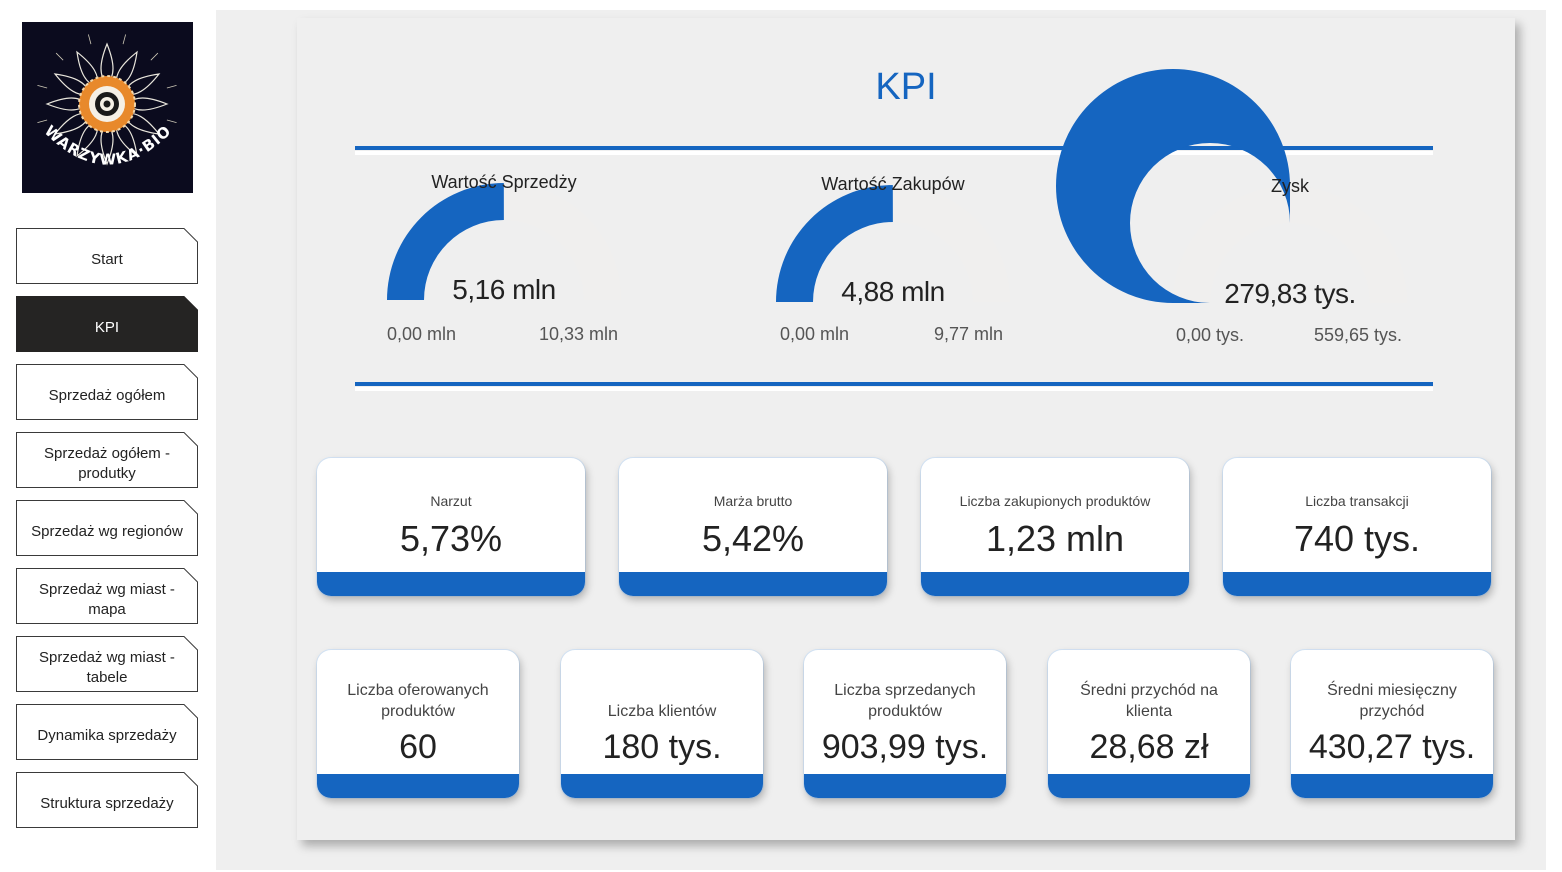 Image resolution: width=1562 pixels, height=872 pixels. Describe the element at coordinates (1210, 335) in the screenshot. I see `gauge-min-label: 0,00 tys.` at that location.